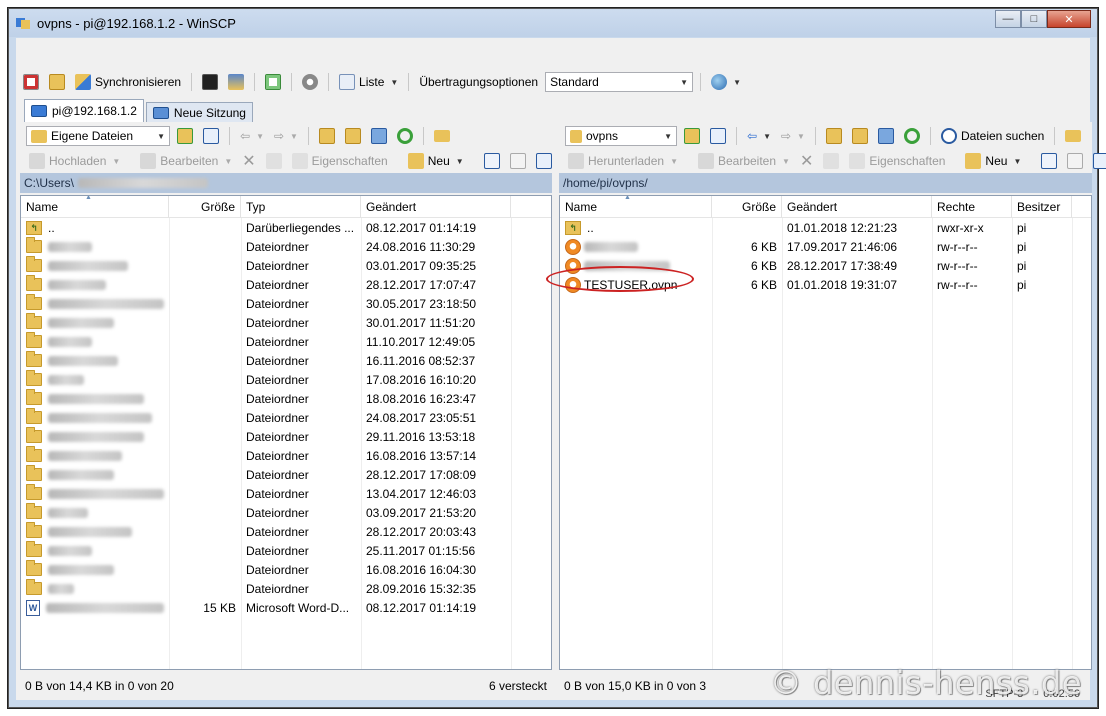 This screenshot has width=1106, height=716. I want to click on column-header-owner: Besitzer, so click(1042, 207).